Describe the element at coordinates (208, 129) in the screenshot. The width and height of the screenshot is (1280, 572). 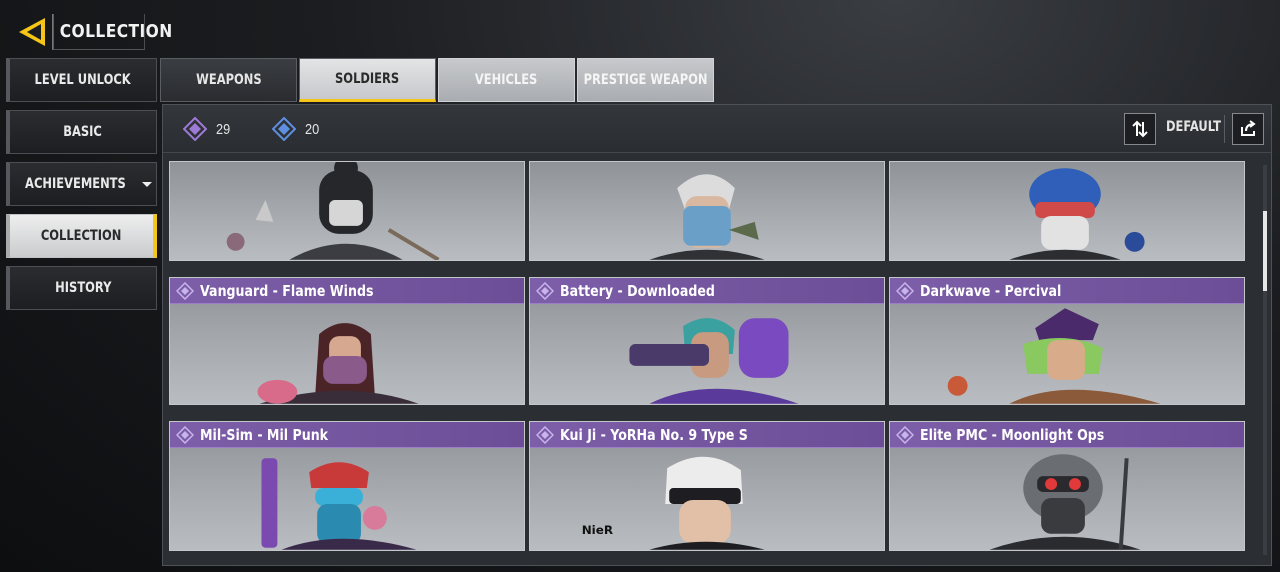
I see `epic-count: 29` at that location.